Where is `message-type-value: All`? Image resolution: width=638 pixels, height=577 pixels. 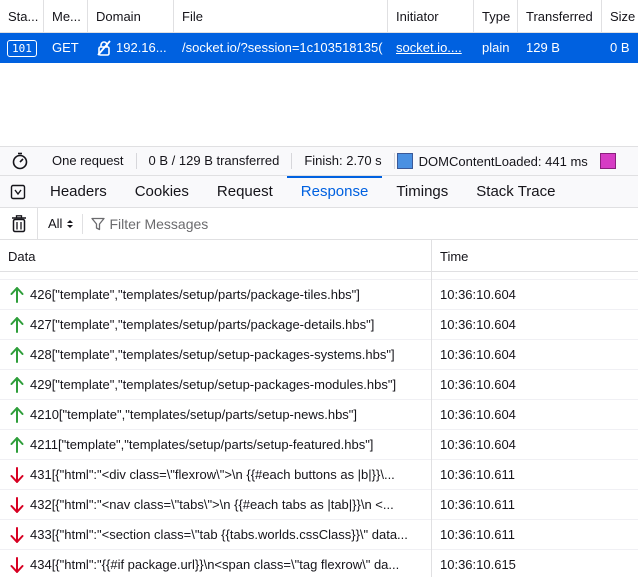 message-type-value: All is located at coordinates (55, 223).